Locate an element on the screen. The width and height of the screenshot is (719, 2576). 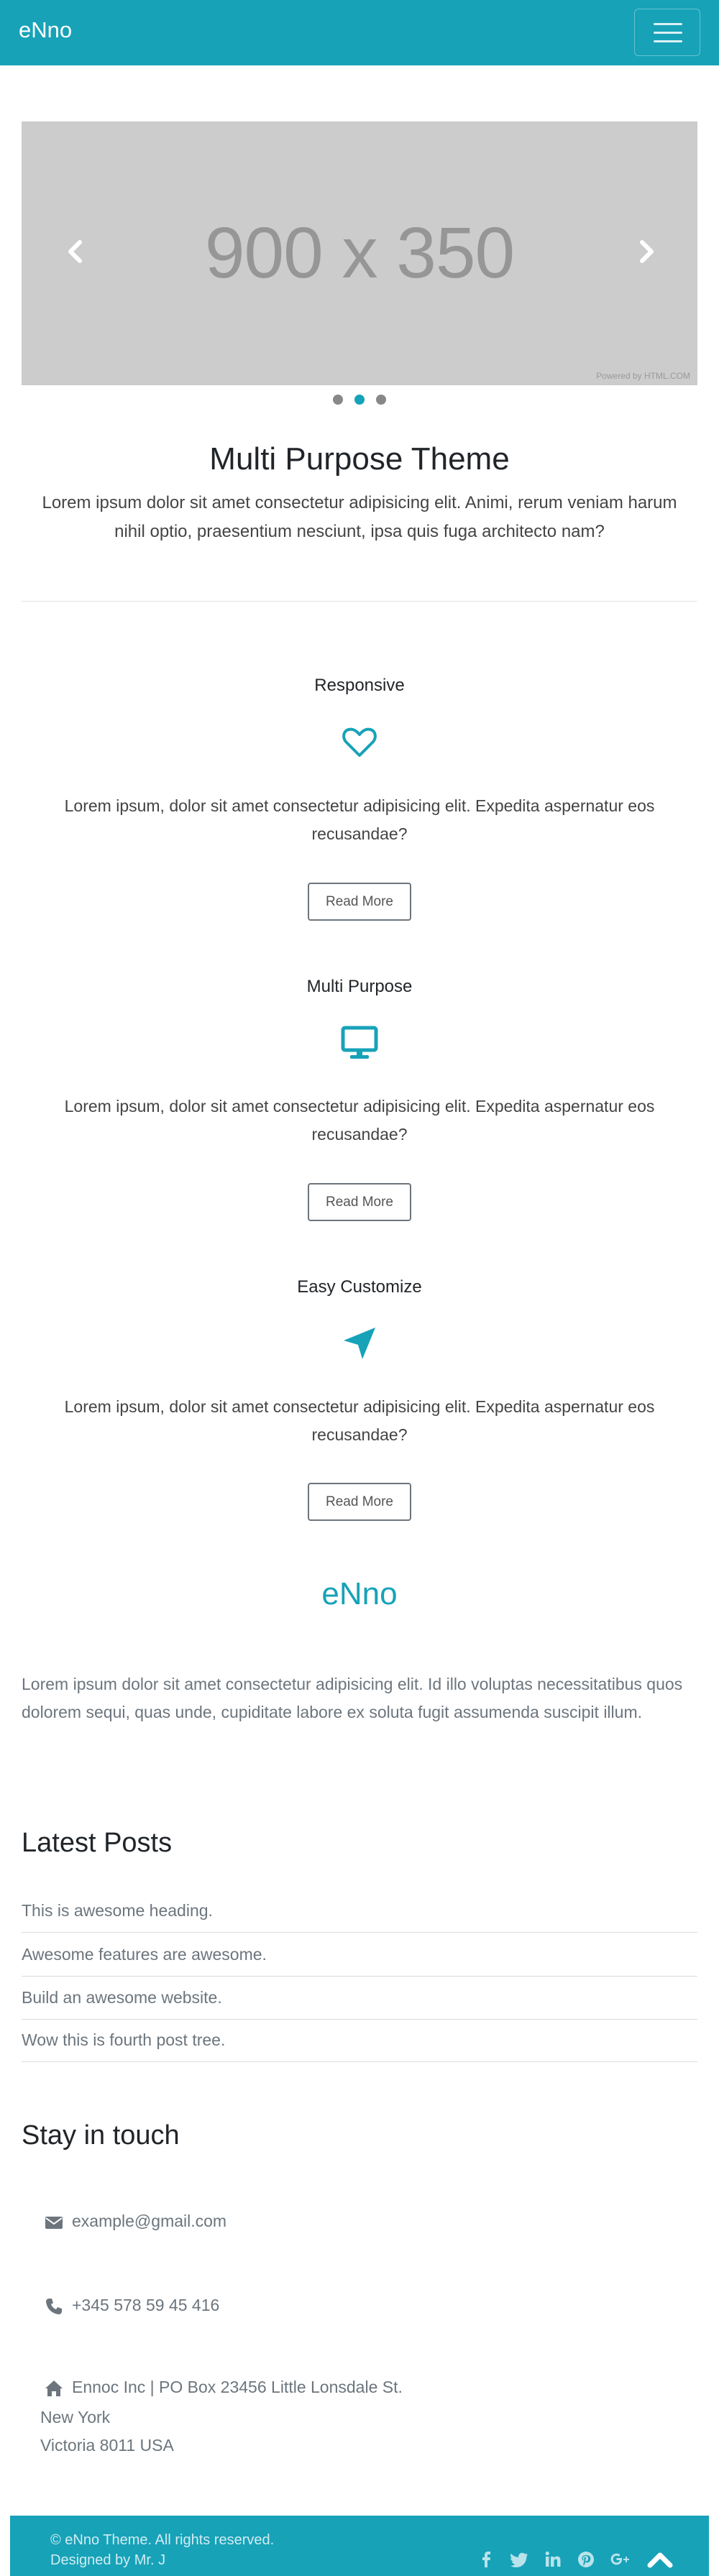
contact-phone: +345 578 59 45 416 is located at coordinates (132, 2306).